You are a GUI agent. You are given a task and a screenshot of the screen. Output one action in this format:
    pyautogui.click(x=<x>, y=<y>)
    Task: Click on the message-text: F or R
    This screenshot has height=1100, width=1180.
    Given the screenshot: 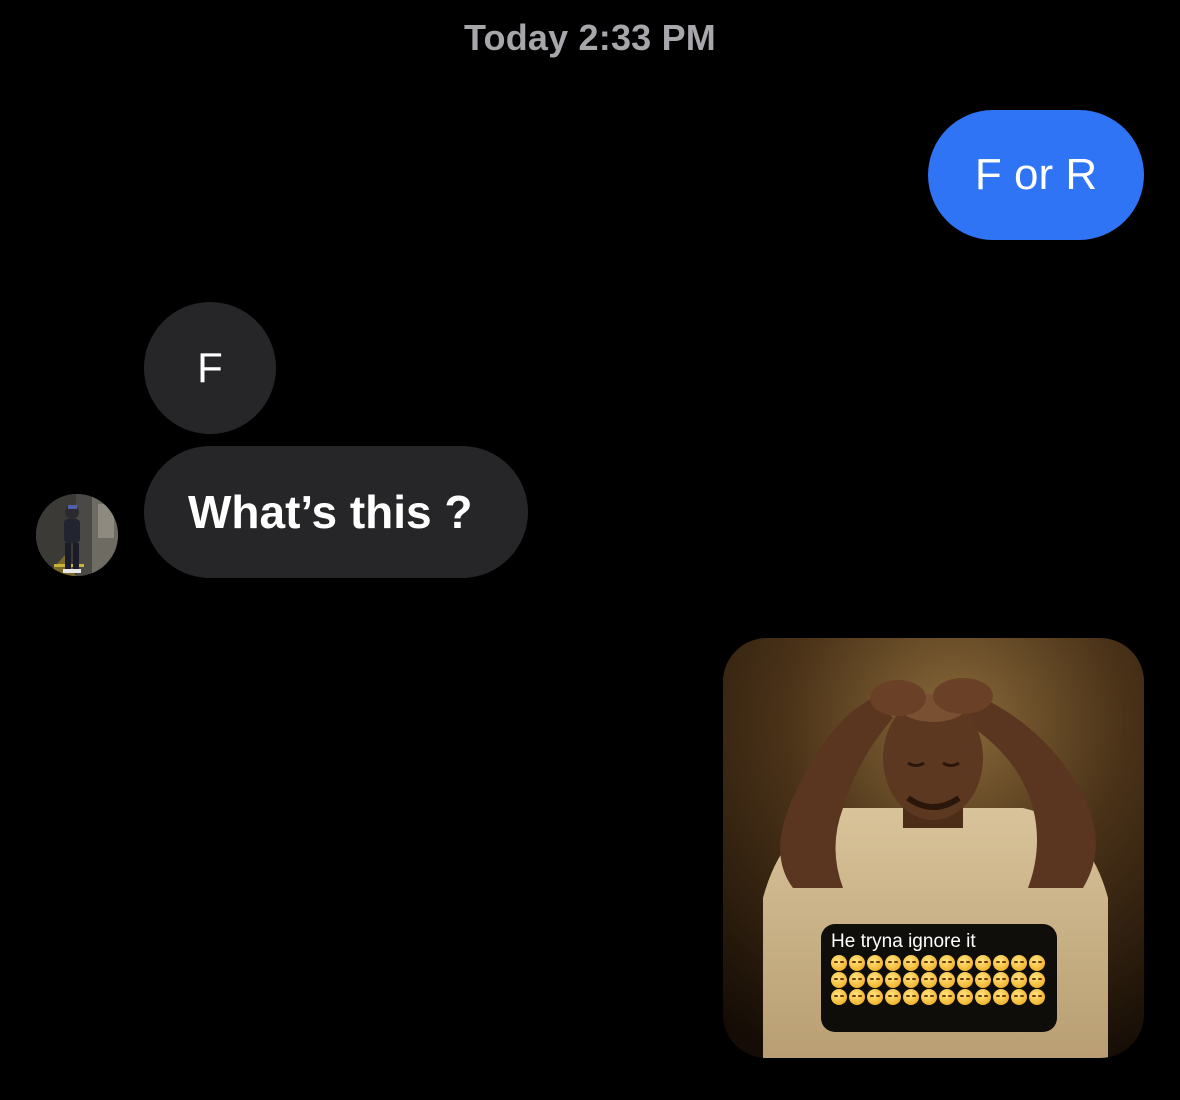 What is the action you would take?
    pyautogui.click(x=1036, y=174)
    